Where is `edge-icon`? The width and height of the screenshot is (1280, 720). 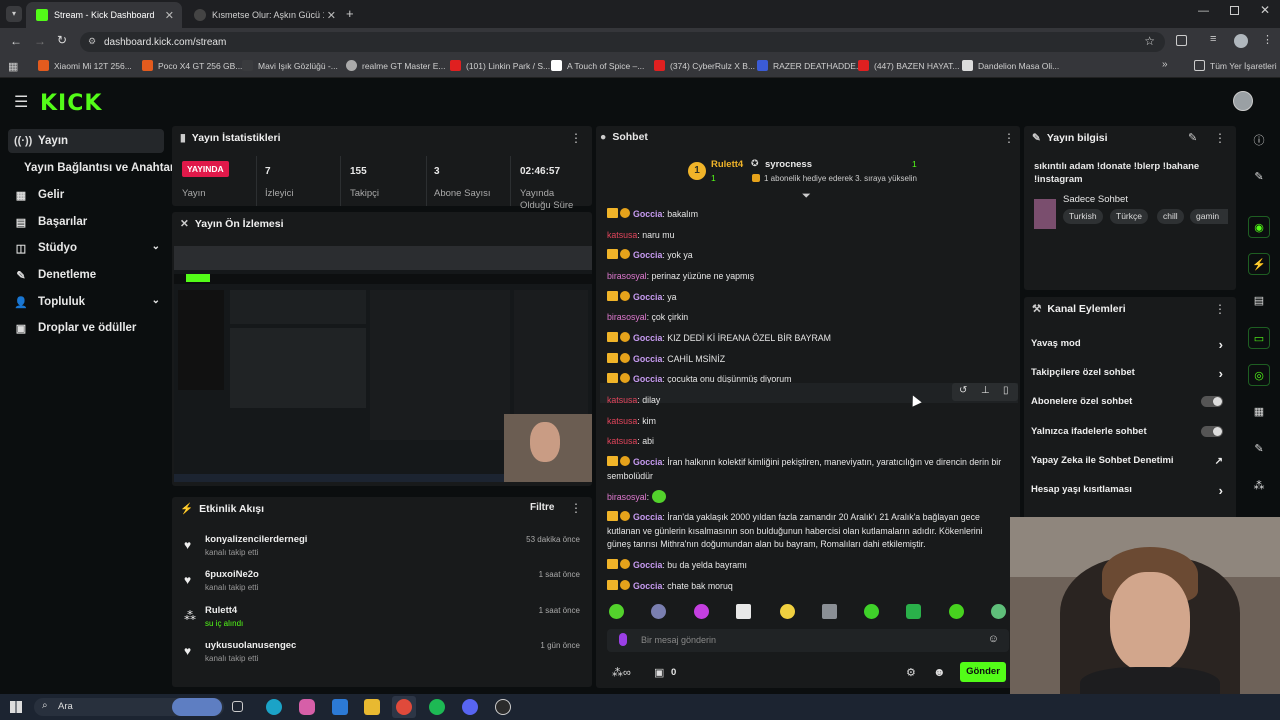
edge-icon is located at coordinates (274, 707).